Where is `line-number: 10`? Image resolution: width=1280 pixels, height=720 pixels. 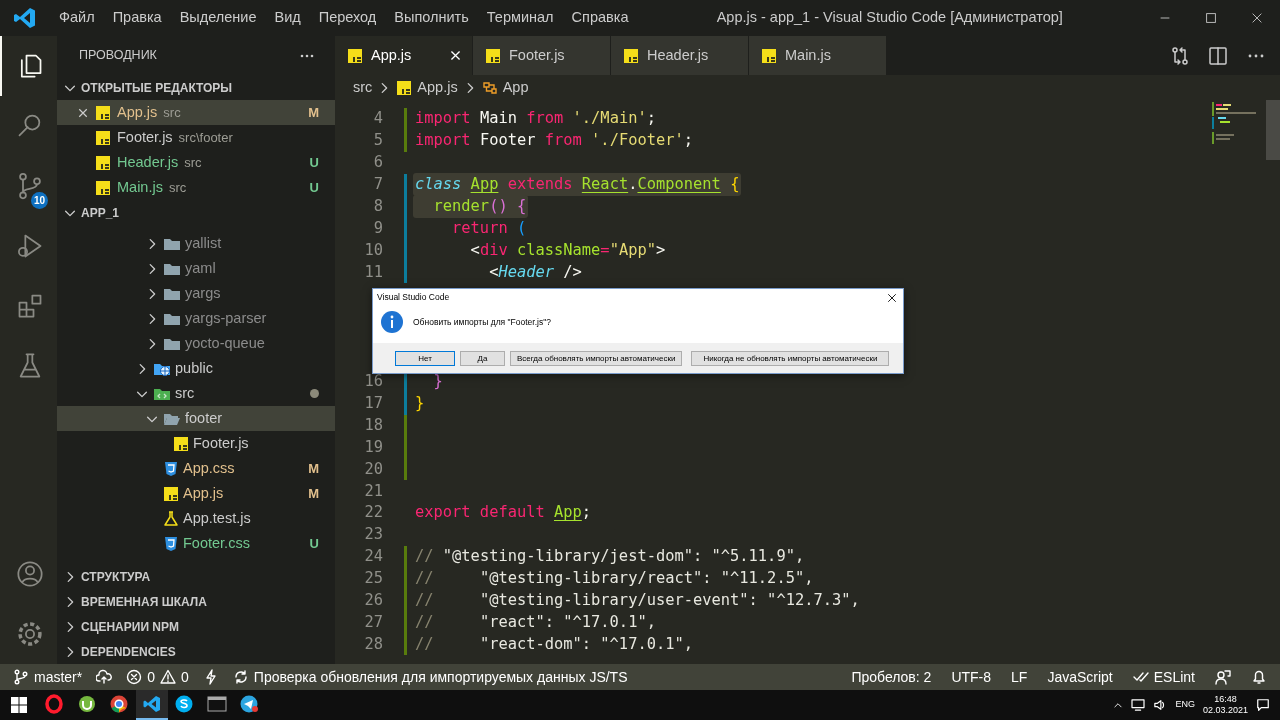 line-number: 10 is located at coordinates (373, 250).